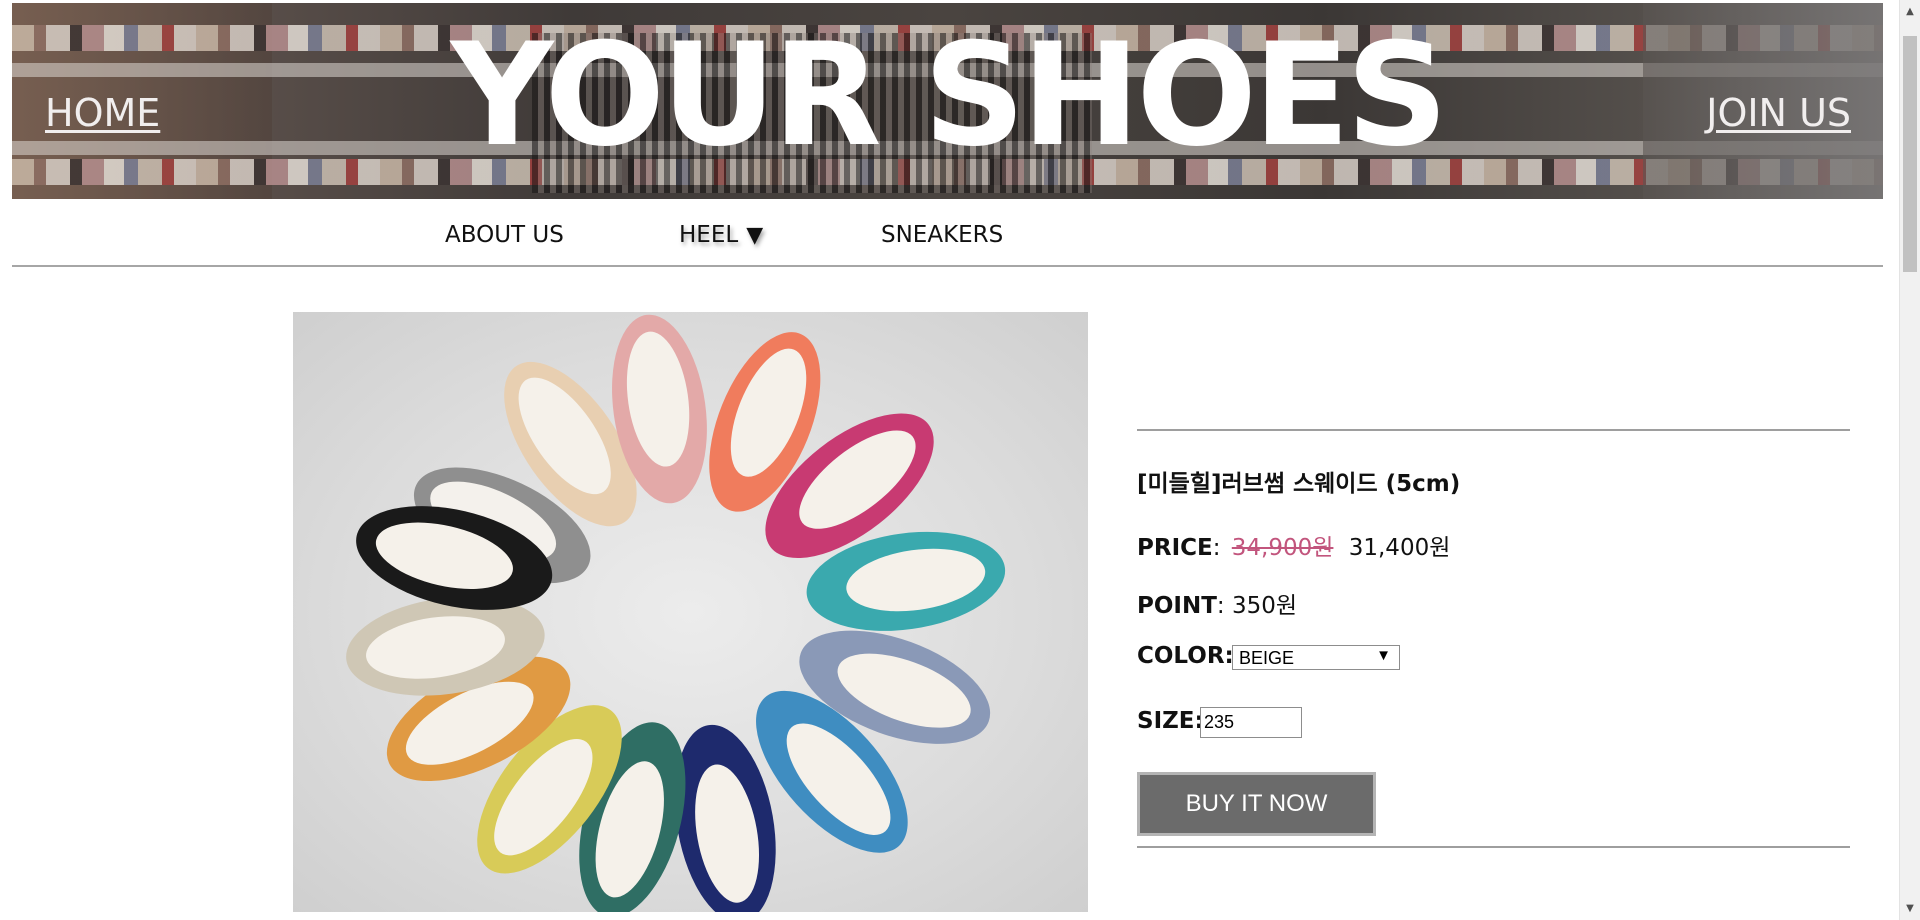  I want to click on color-select: BEIGE ▼, so click(1316, 657).